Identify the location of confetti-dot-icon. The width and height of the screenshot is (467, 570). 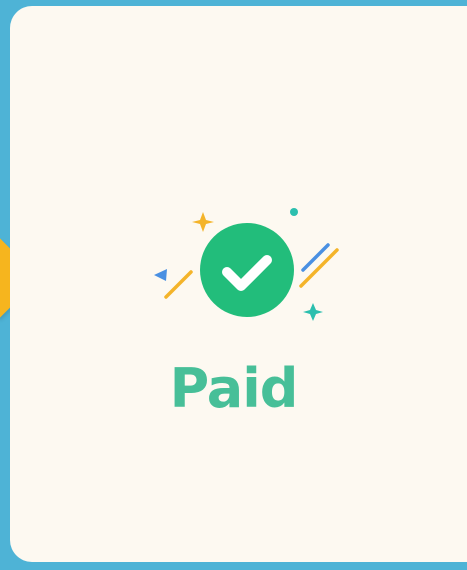
(294, 212).